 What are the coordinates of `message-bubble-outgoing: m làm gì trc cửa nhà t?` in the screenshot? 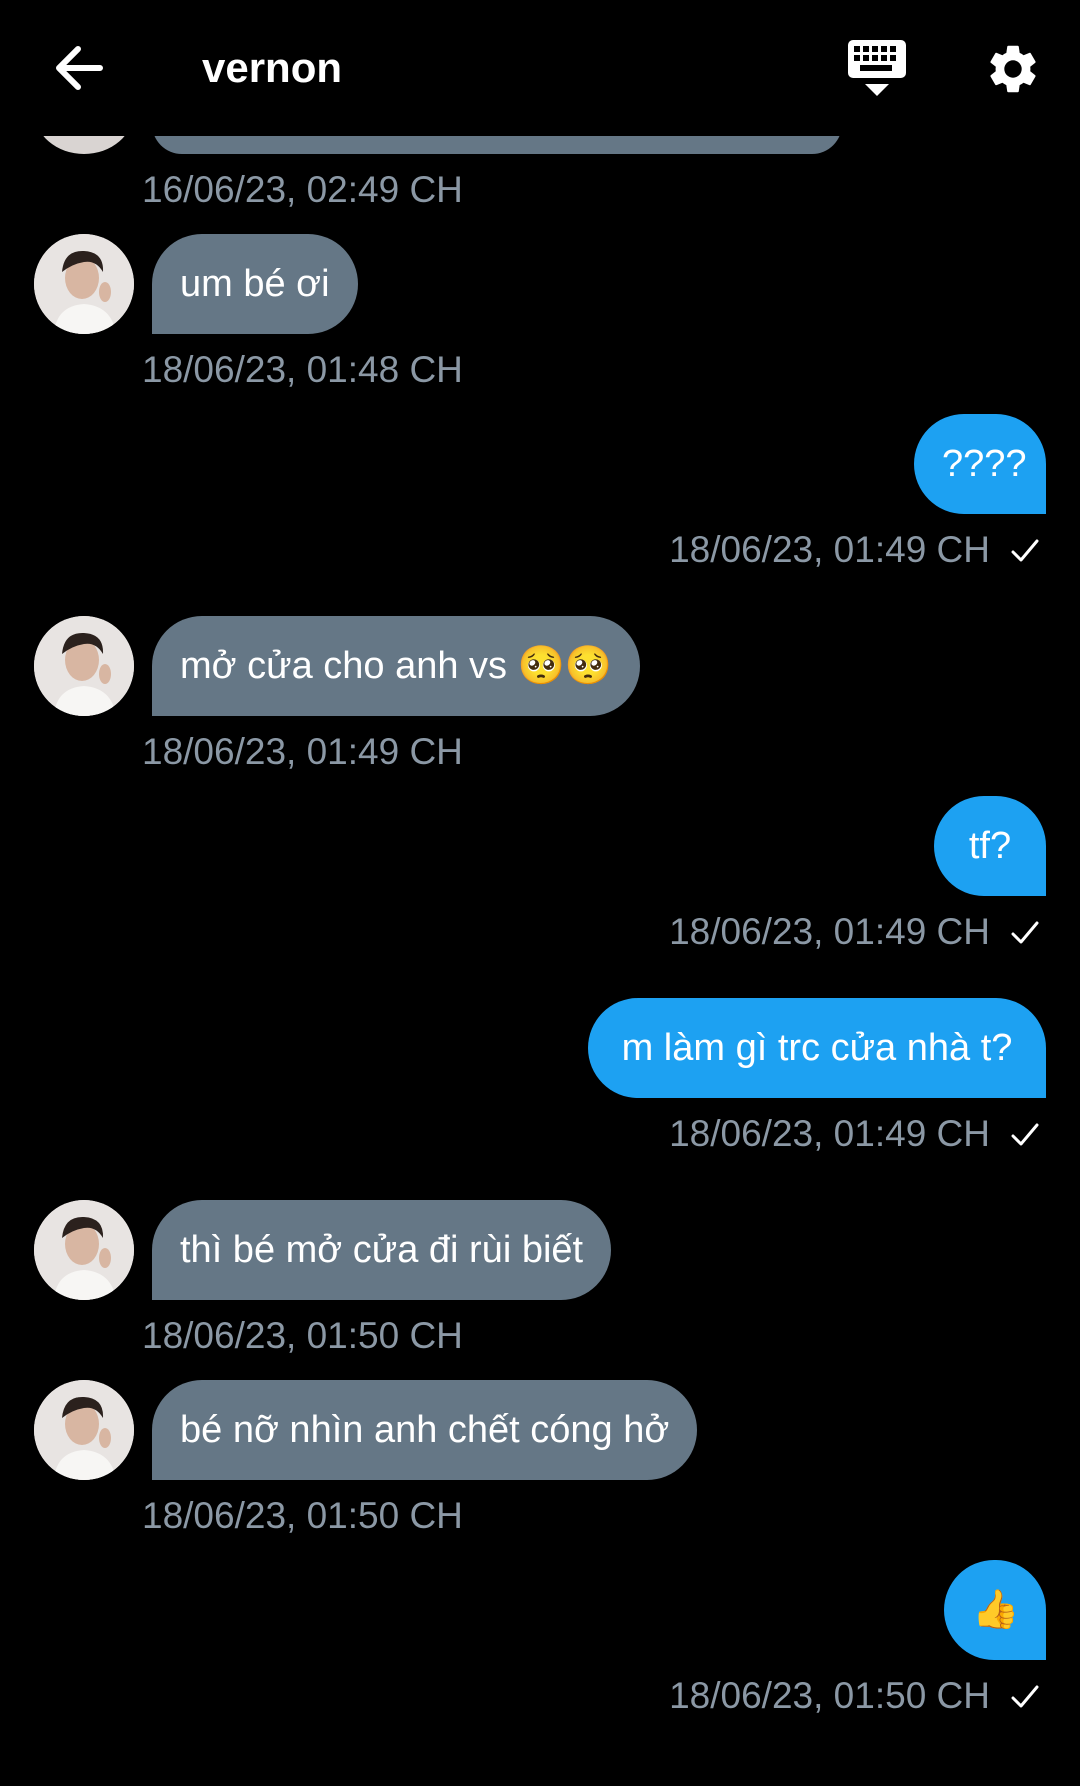 It's located at (817, 1048).